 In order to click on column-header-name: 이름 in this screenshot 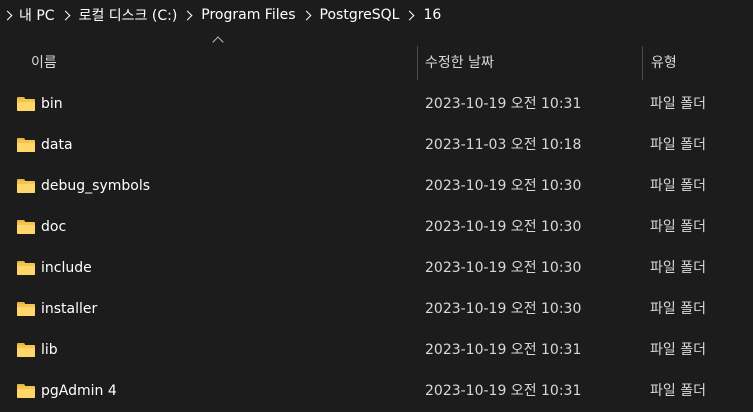, I will do `click(44, 63)`.